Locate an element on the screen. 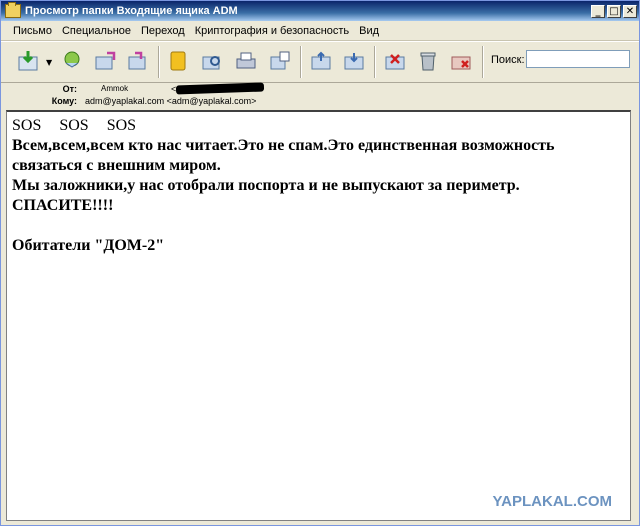  message-line: SOS SOS SOS is located at coordinates (74, 125).